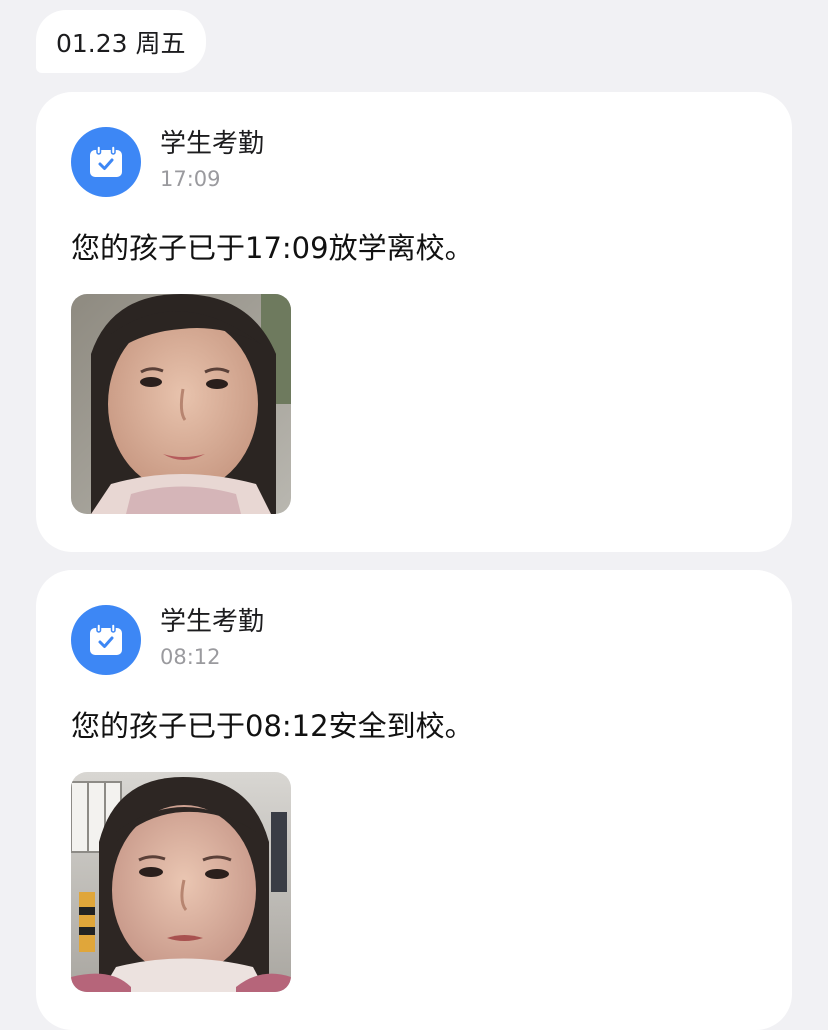 The height and width of the screenshot is (1030, 828). What do you see at coordinates (272, 726) in the screenshot?
I see `attendance-message: 您的孩子已于08:12安全到校。` at bounding box center [272, 726].